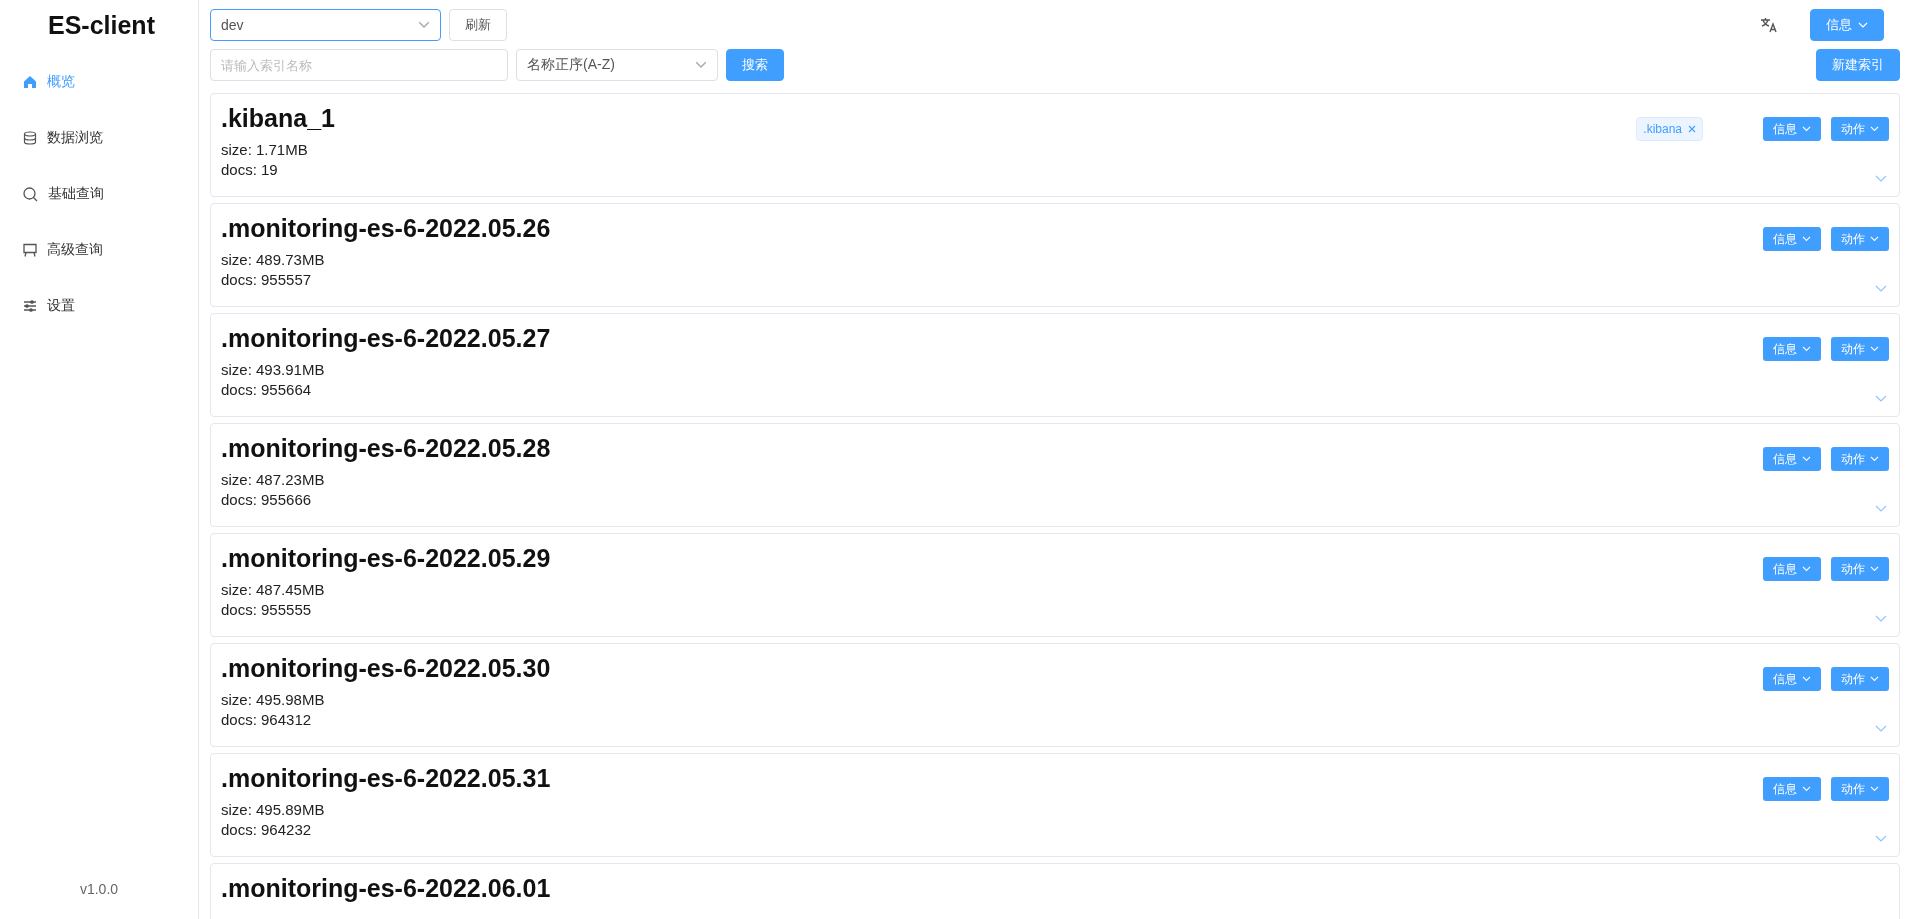 This screenshot has width=1918, height=919. I want to click on index-docs: docs: 19, so click(250, 170).